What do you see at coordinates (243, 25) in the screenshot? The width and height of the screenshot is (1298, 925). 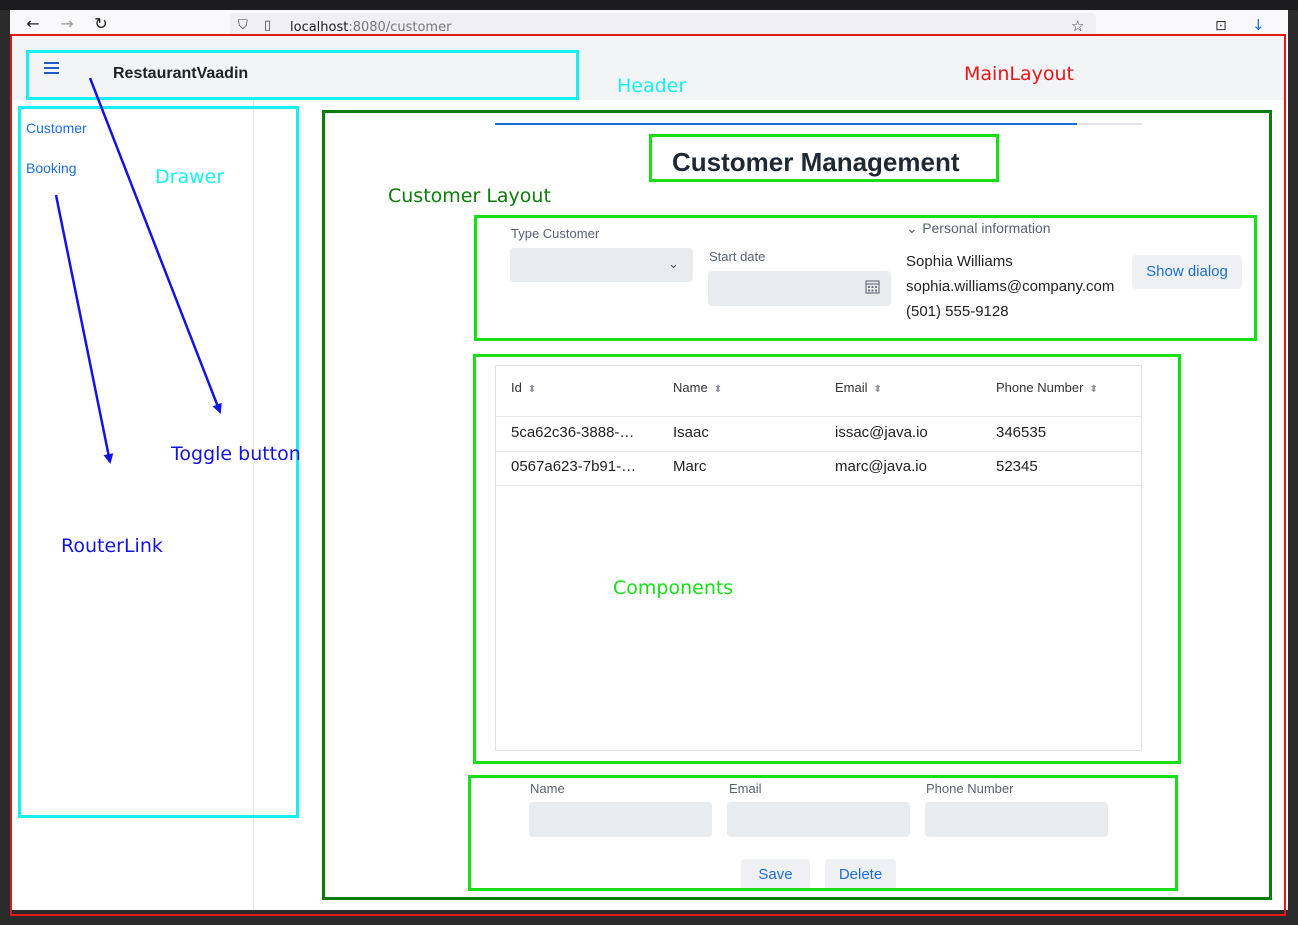 I see `shield-icon: ⛉` at bounding box center [243, 25].